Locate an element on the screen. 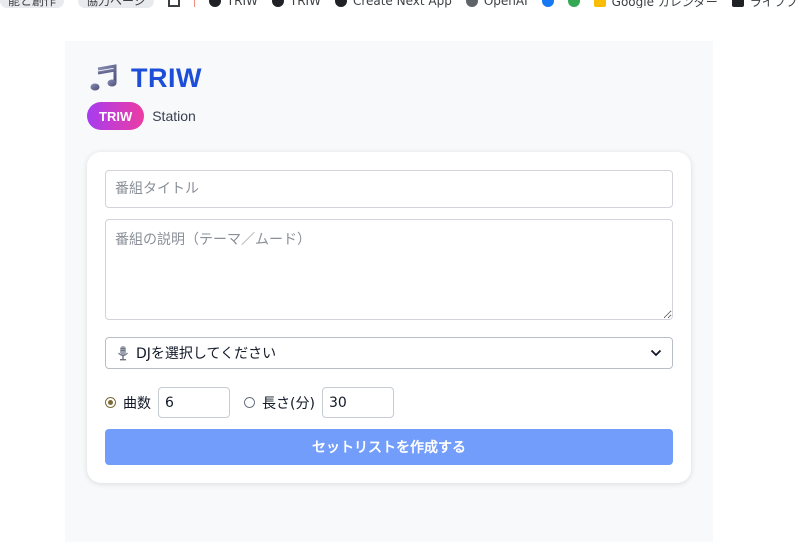 Image resolution: width=796 pixels, height=542 pixels. bookmark-label: ライフプラ is located at coordinates (772, 4).